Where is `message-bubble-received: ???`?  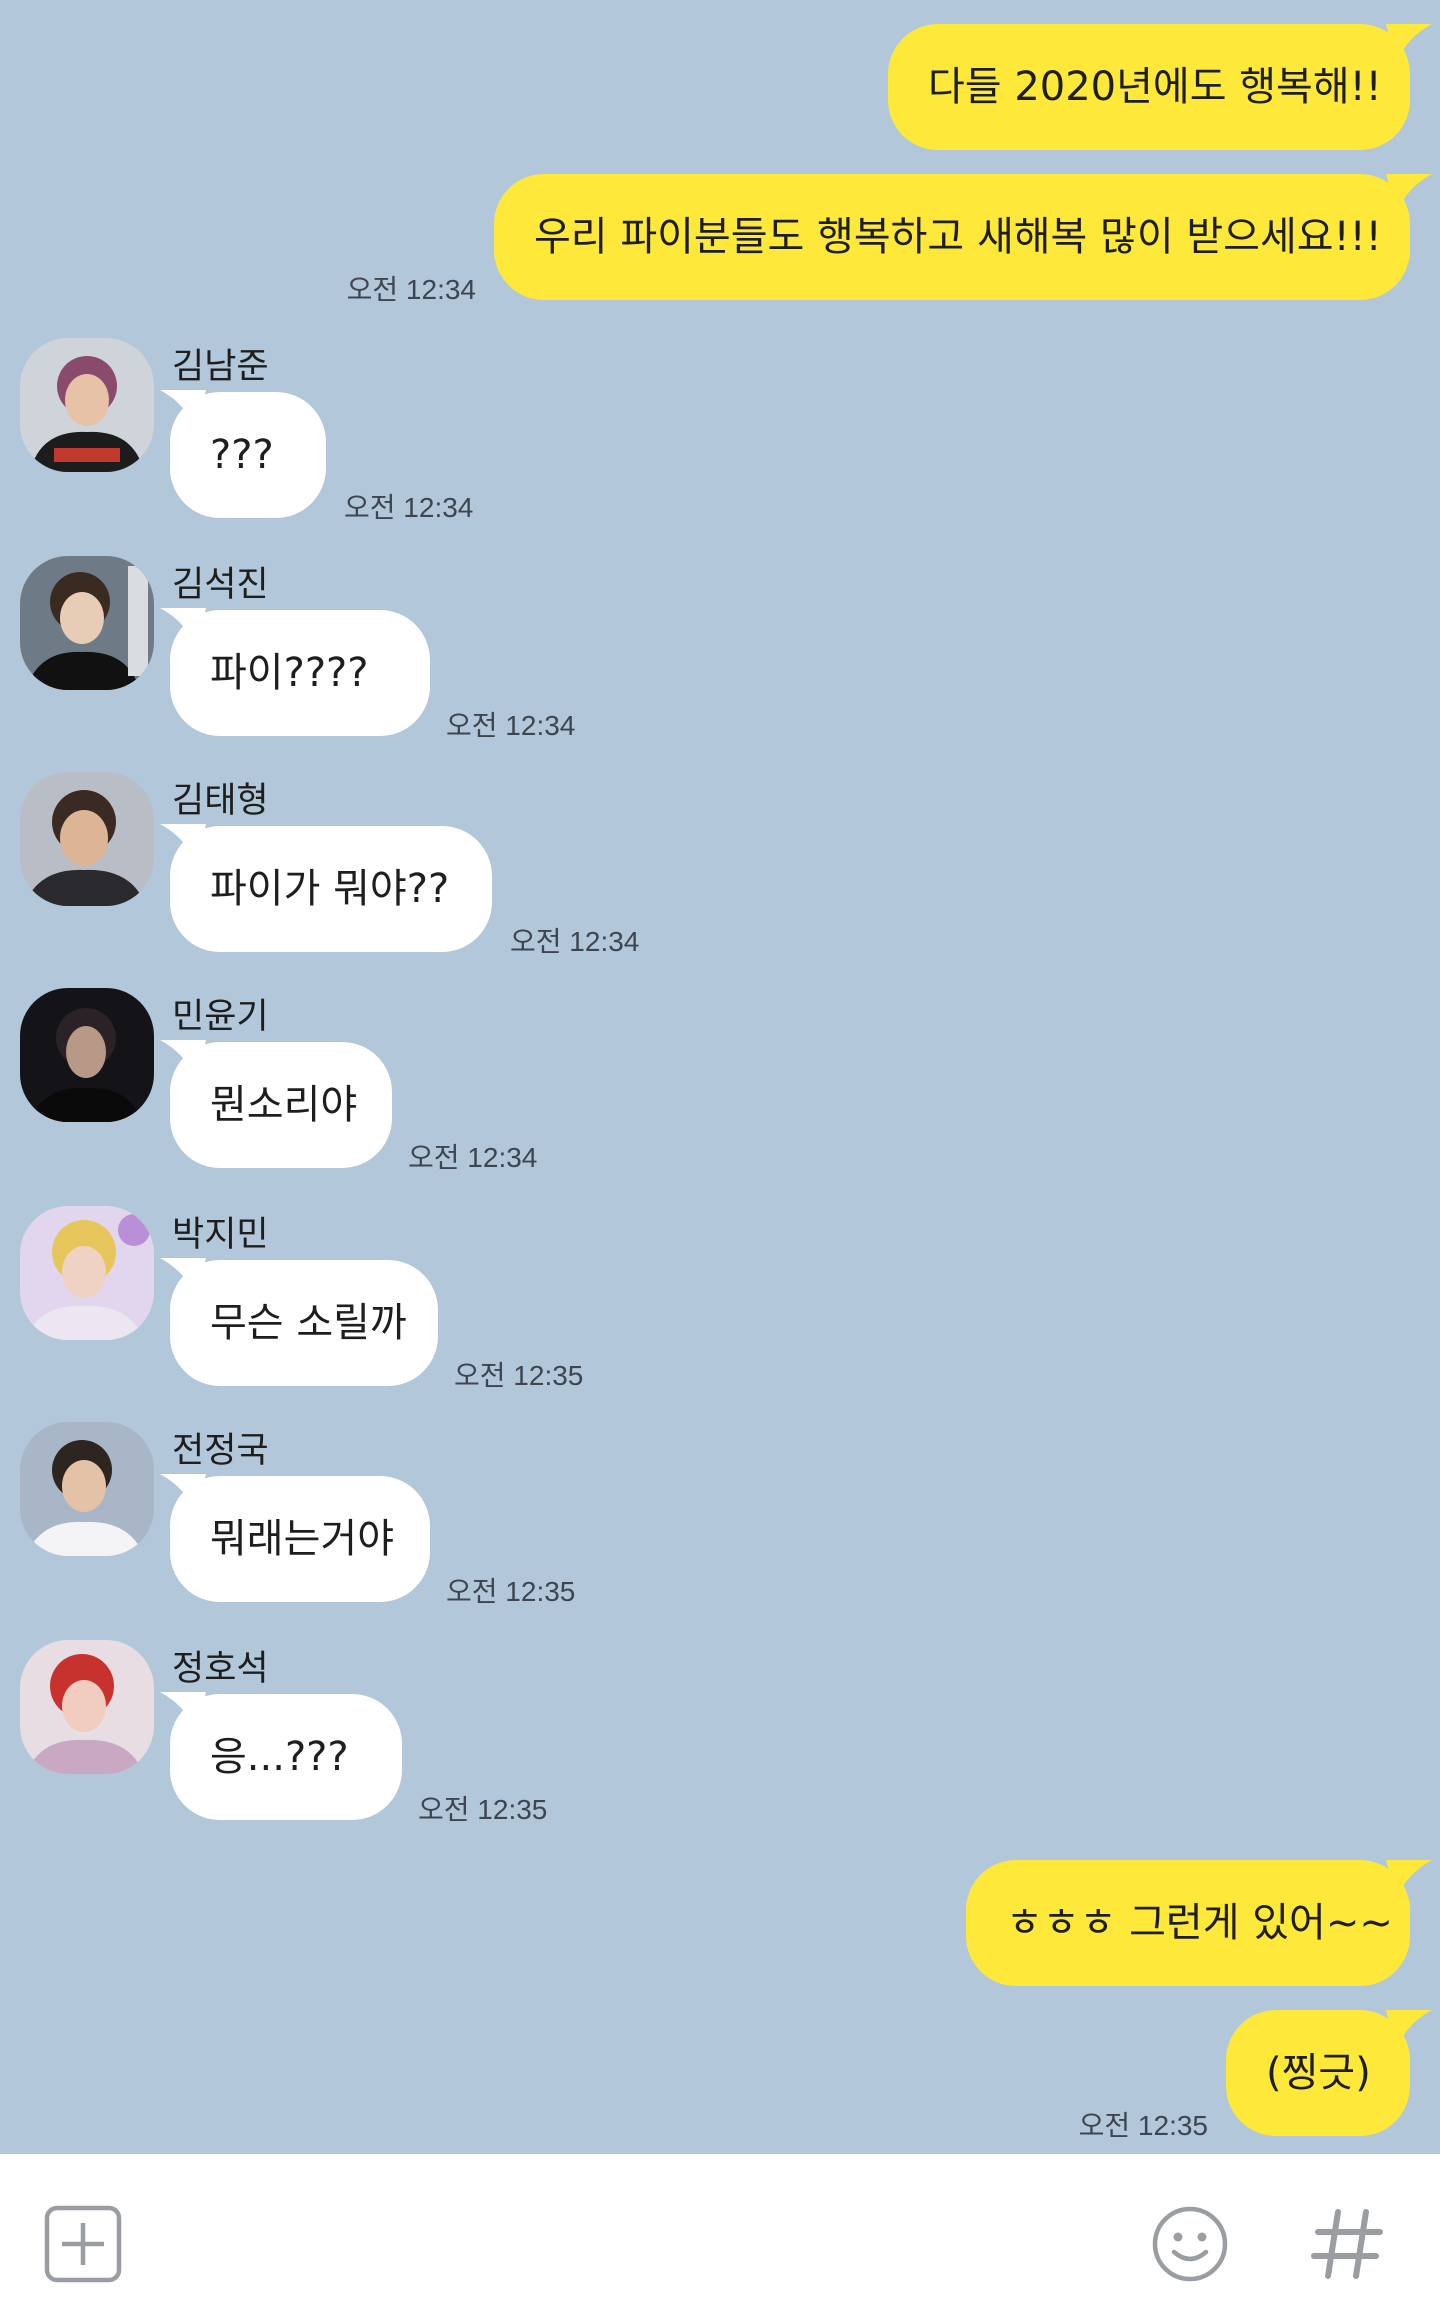 message-bubble-received: ??? is located at coordinates (248, 455).